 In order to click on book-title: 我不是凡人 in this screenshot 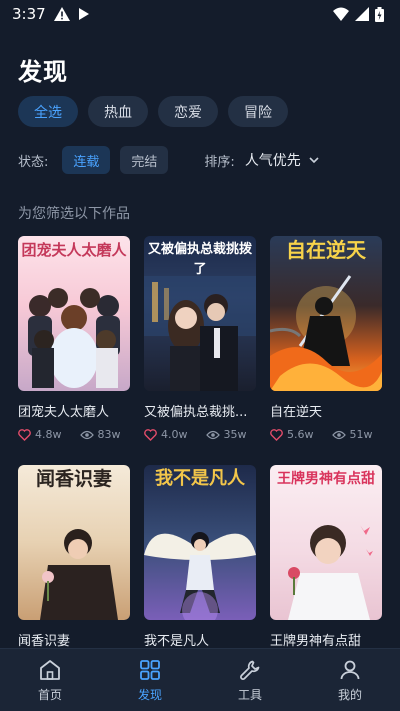, I will do `click(177, 641)`.